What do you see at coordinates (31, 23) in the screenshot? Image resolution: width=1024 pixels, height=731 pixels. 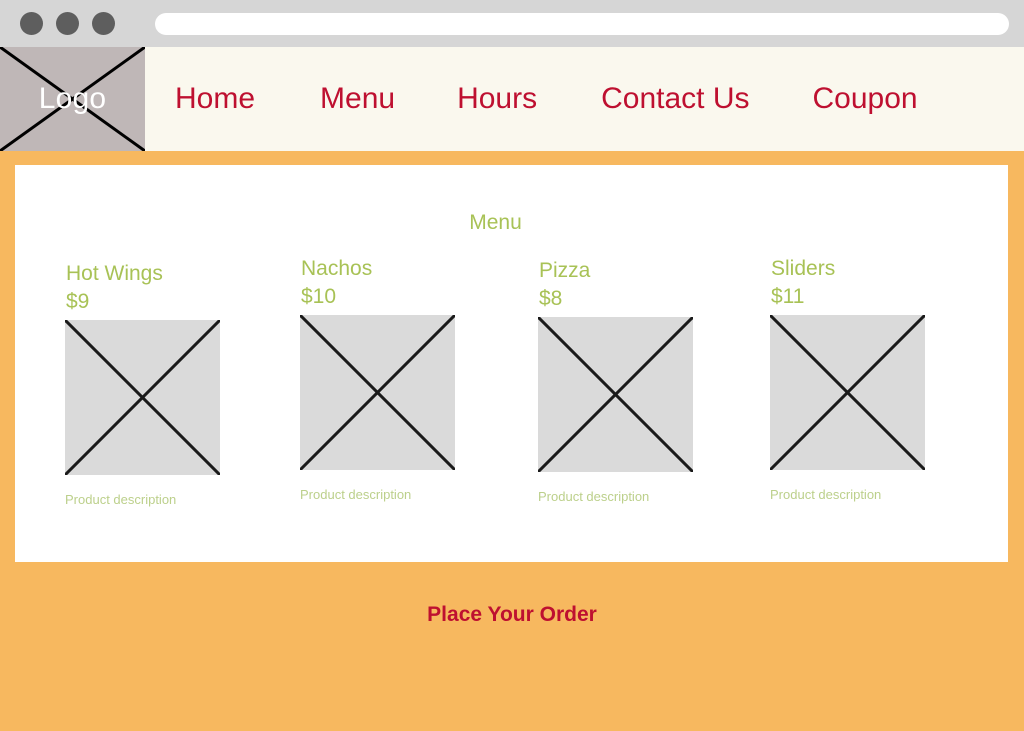 I see `close-icon` at bounding box center [31, 23].